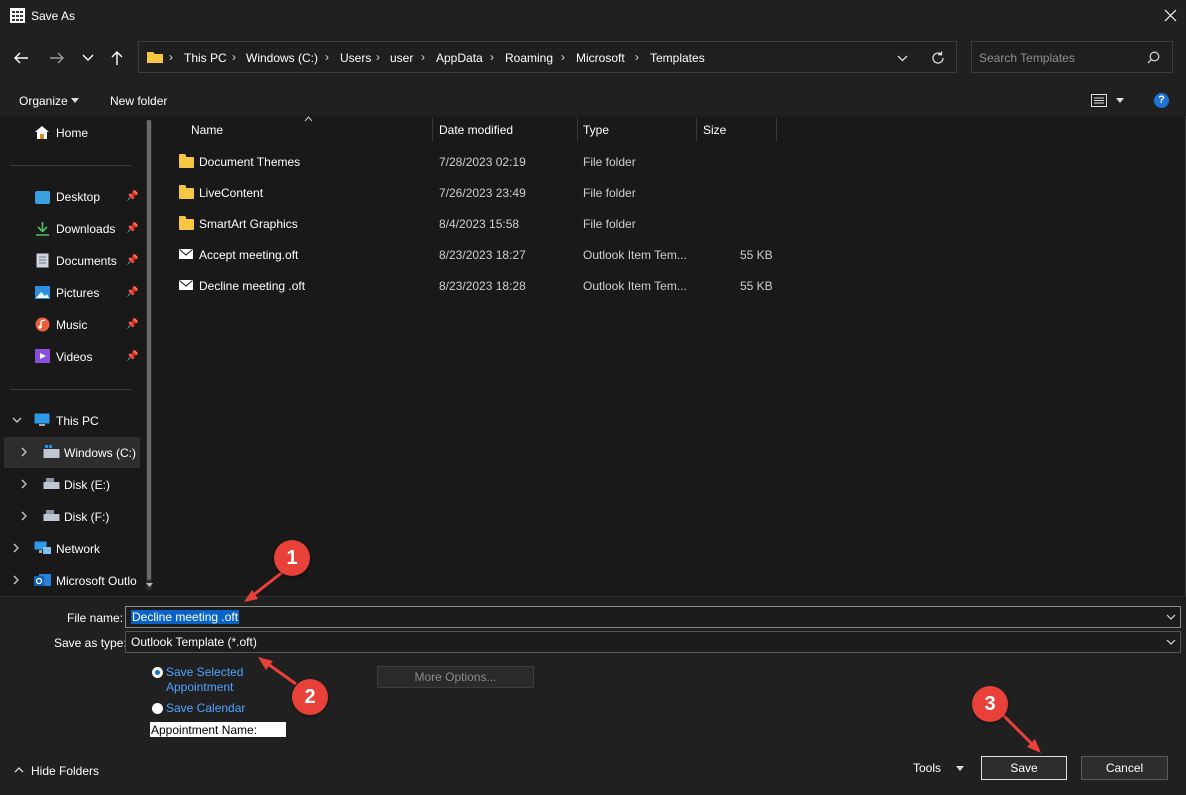  What do you see at coordinates (1024, 768) in the screenshot?
I see `save-button: Save` at bounding box center [1024, 768].